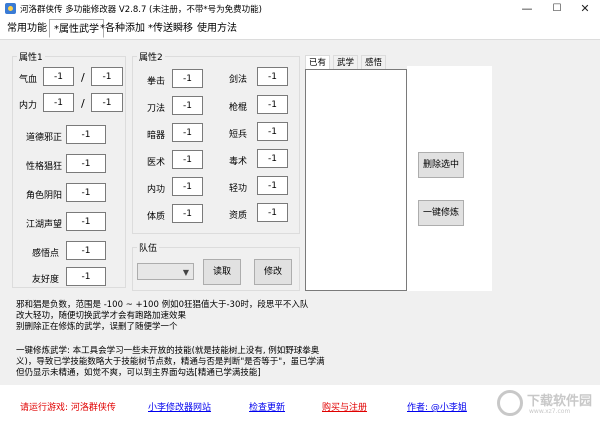 The width and height of the screenshot is (600, 425). I want to click on neili-slash: /, so click(83, 103).